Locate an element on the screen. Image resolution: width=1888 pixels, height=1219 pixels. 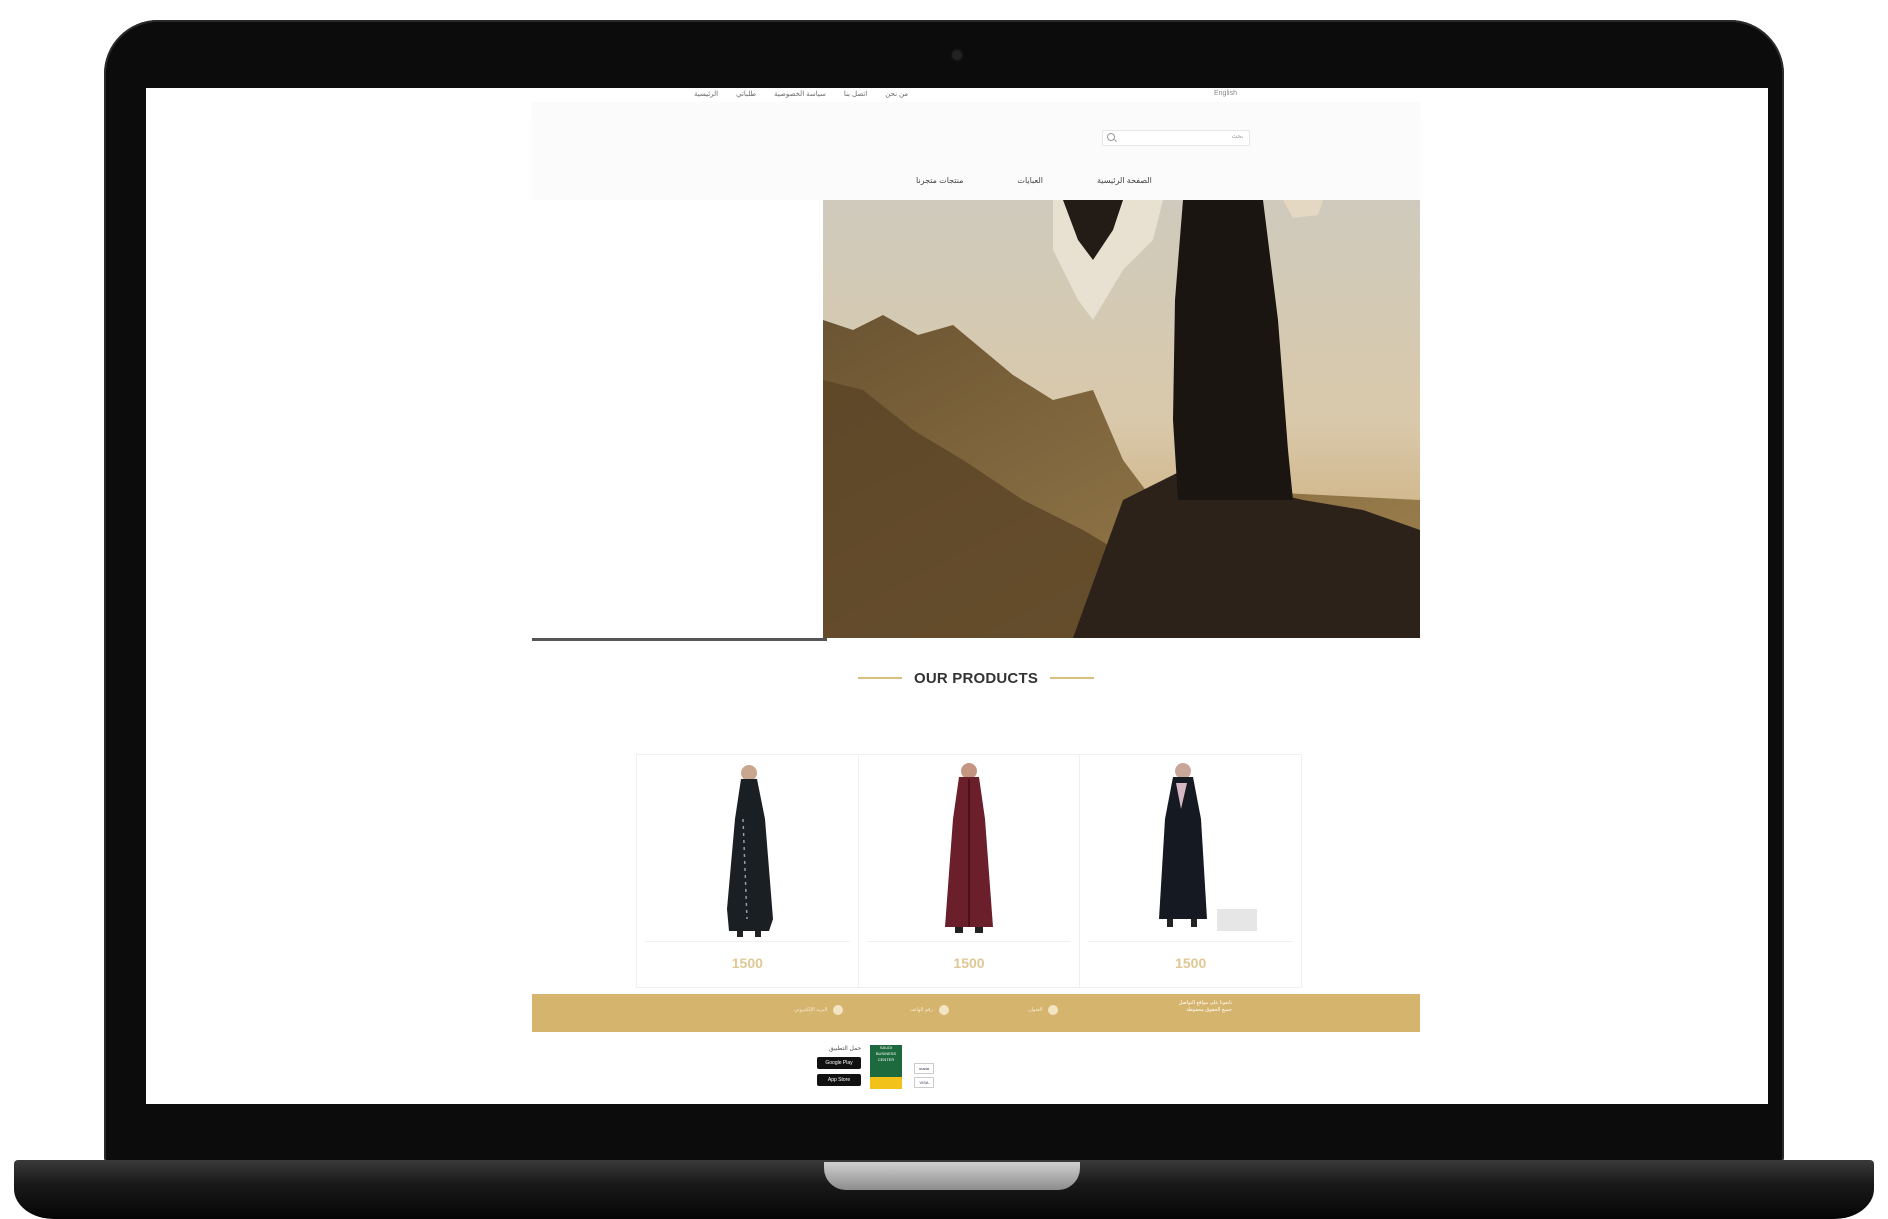
section-heading: OUR PRODUCTS is located at coordinates (976, 678).